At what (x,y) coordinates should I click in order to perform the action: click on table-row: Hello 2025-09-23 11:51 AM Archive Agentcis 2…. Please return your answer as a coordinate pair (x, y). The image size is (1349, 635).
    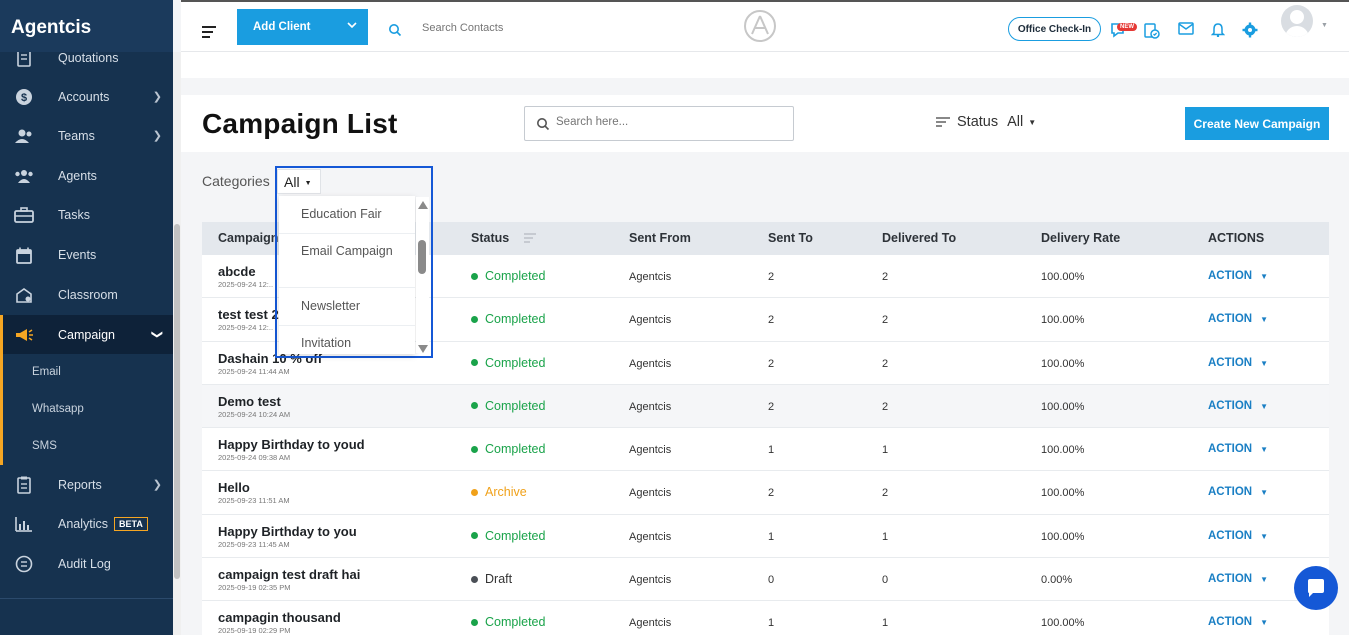
    Looking at the image, I should click on (765, 493).